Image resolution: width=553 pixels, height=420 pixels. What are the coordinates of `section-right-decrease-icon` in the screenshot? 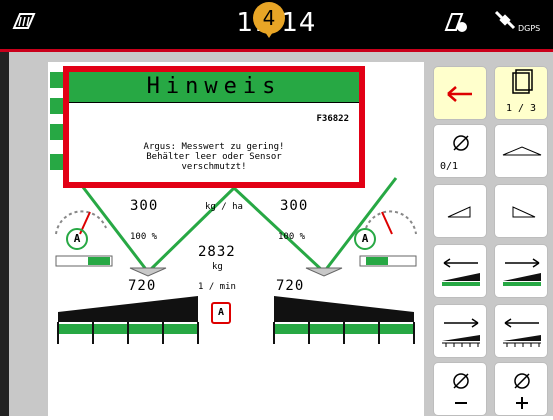 It's located at (522, 332).